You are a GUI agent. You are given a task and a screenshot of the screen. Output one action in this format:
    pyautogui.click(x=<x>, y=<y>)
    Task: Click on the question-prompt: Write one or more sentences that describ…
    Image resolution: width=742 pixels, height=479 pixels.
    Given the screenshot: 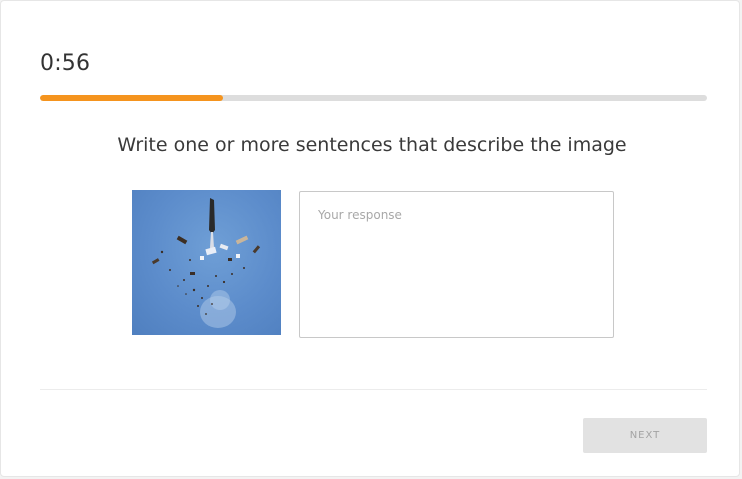 What is the action you would take?
    pyautogui.click(x=372, y=145)
    